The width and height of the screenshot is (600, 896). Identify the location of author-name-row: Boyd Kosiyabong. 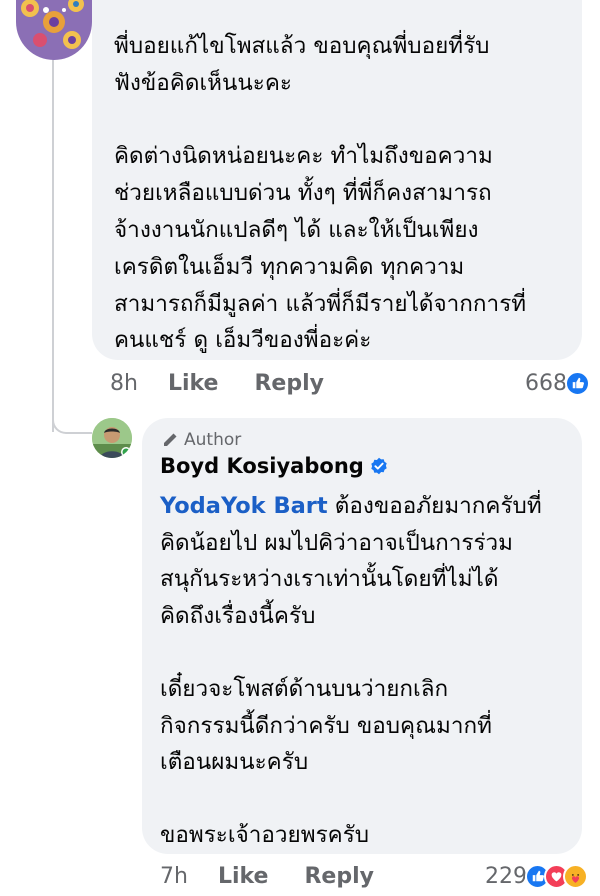
(274, 466).